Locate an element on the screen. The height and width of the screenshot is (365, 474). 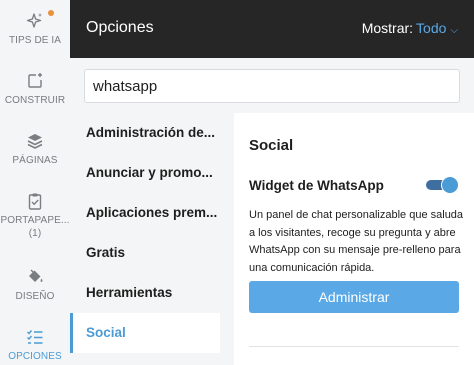
rail-item-label: CONSTRUIR is located at coordinates (35, 100).